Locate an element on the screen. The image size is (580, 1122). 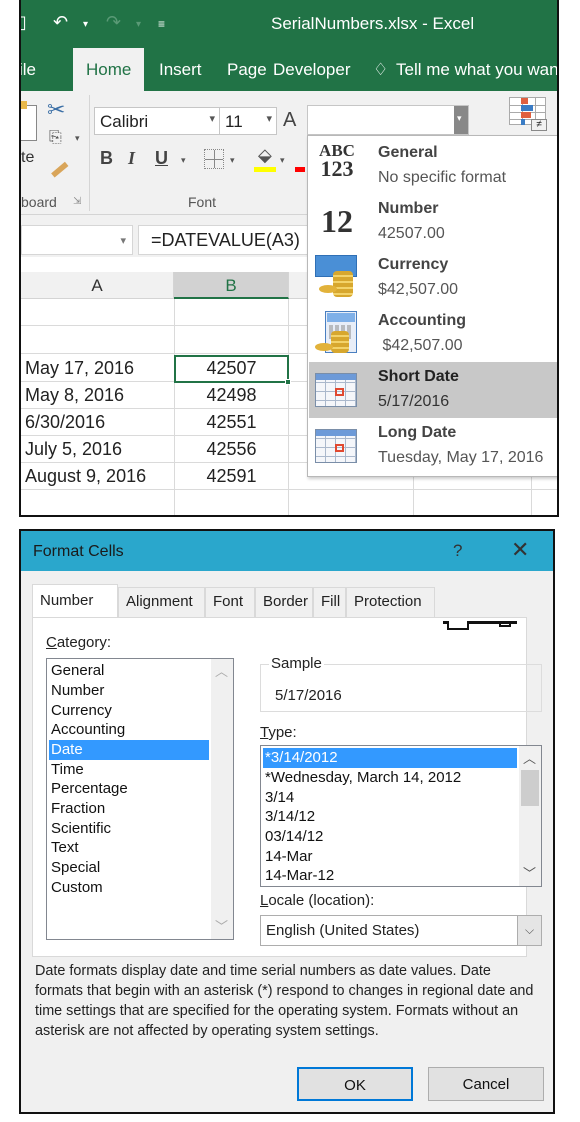
number-format-option-long-date: Long Date Tuesday, May 17, 2016 is located at coordinates (433, 446).